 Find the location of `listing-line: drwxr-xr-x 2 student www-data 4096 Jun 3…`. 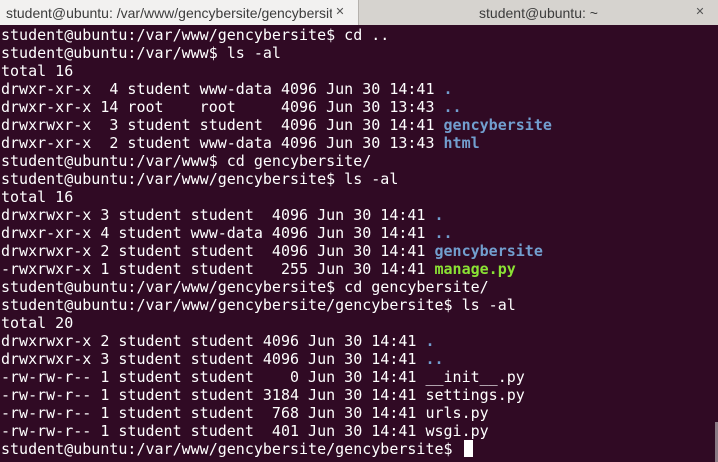

listing-line: drwxr-xr-x 2 student www-data 4096 Jun 3… is located at coordinates (356, 143).